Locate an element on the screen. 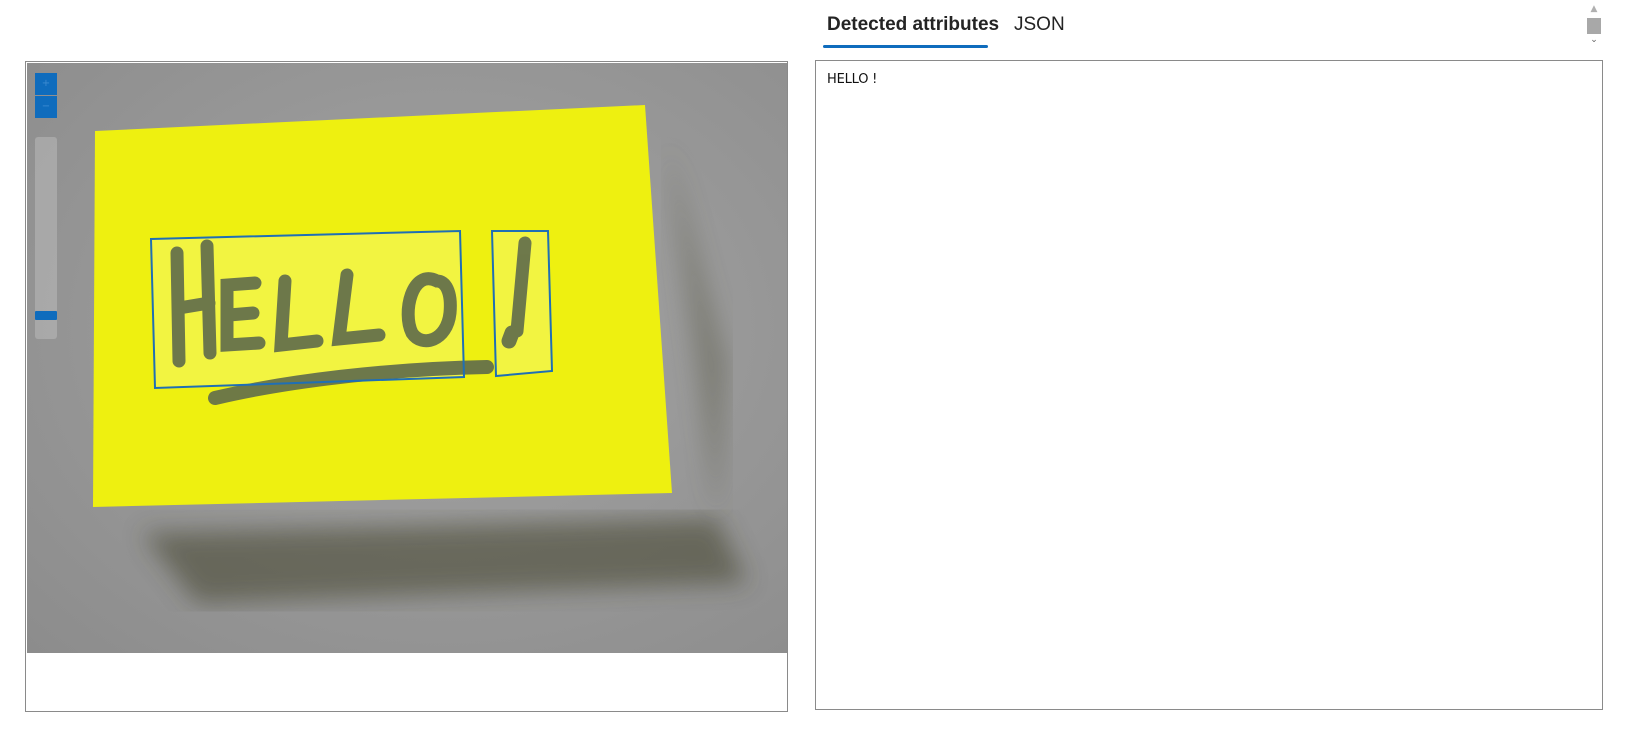 This screenshot has width=1626, height=733. zoom-slider-thumb is located at coordinates (46, 315).